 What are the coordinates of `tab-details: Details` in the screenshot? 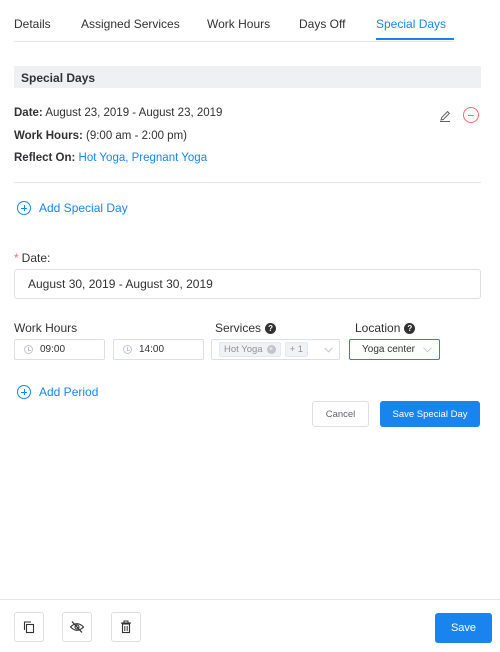 It's located at (32, 24).